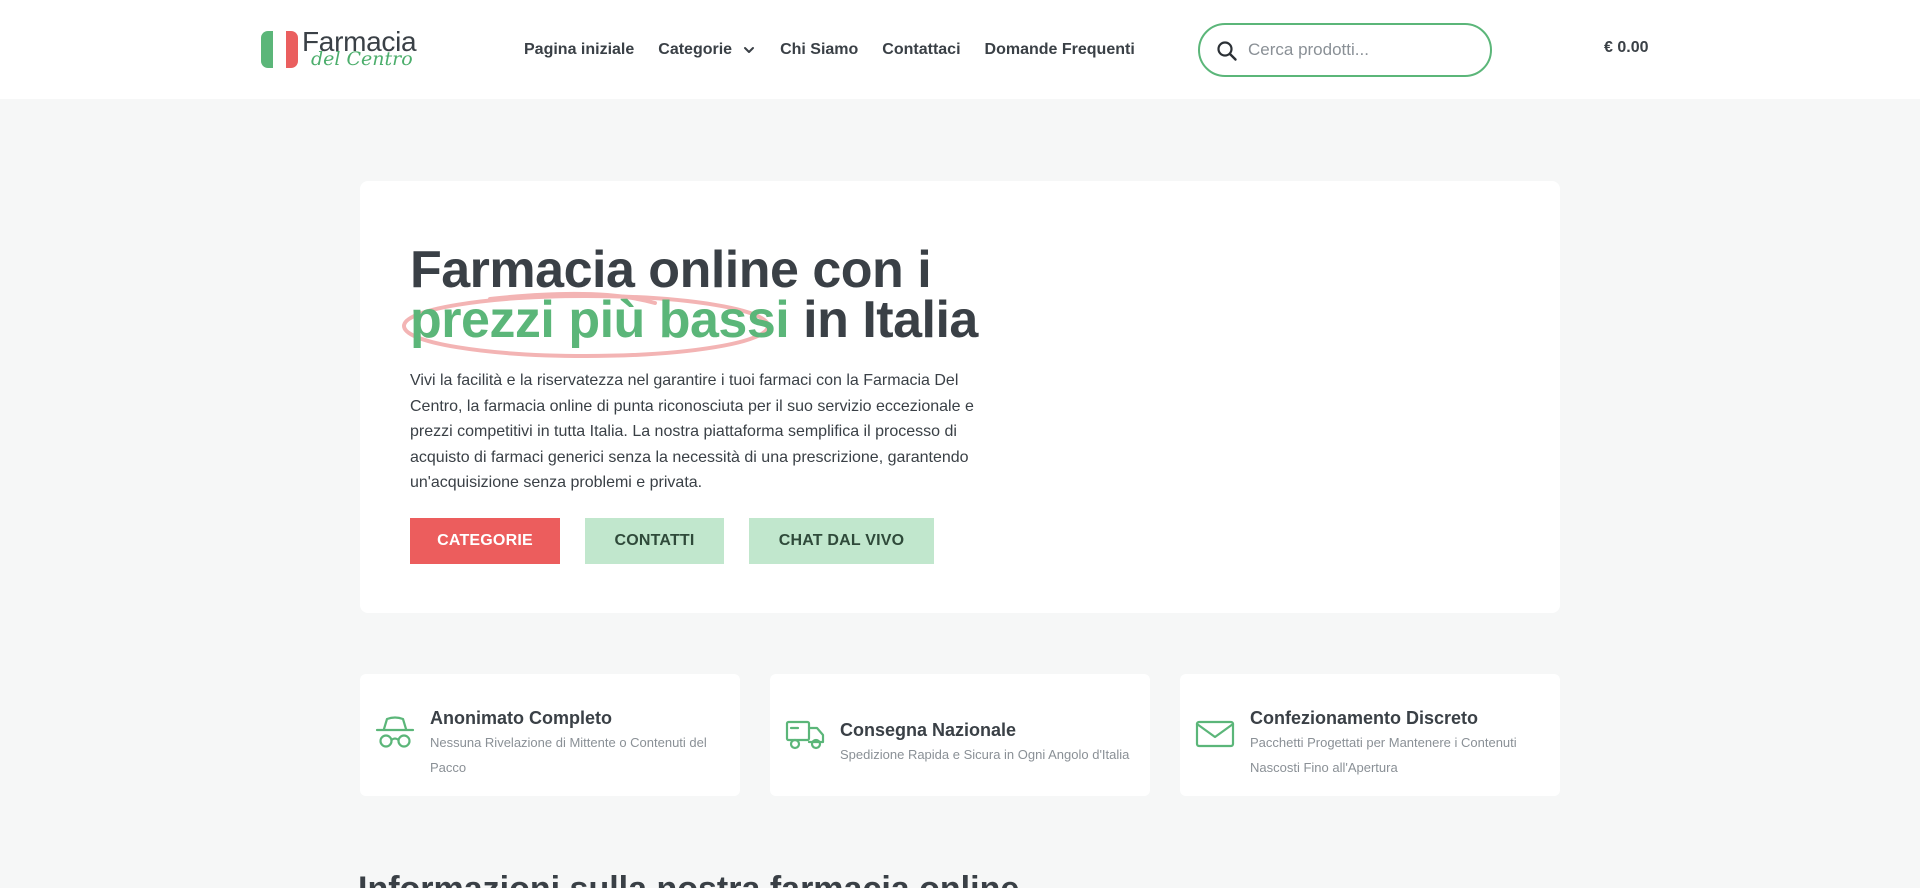 The height and width of the screenshot is (888, 1920). What do you see at coordinates (805, 735) in the screenshot?
I see `delivery-truck-icon` at bounding box center [805, 735].